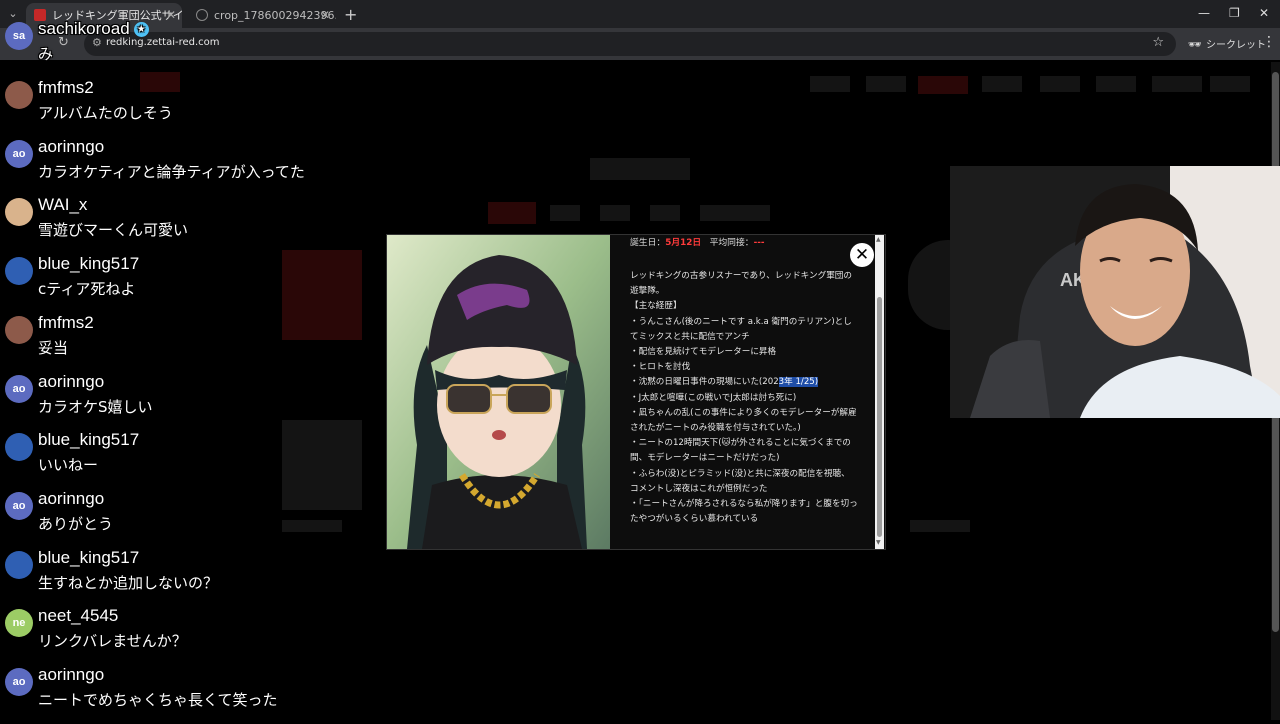  Describe the element at coordinates (1234, 13) in the screenshot. I see `restore-icon: ❐` at that location.